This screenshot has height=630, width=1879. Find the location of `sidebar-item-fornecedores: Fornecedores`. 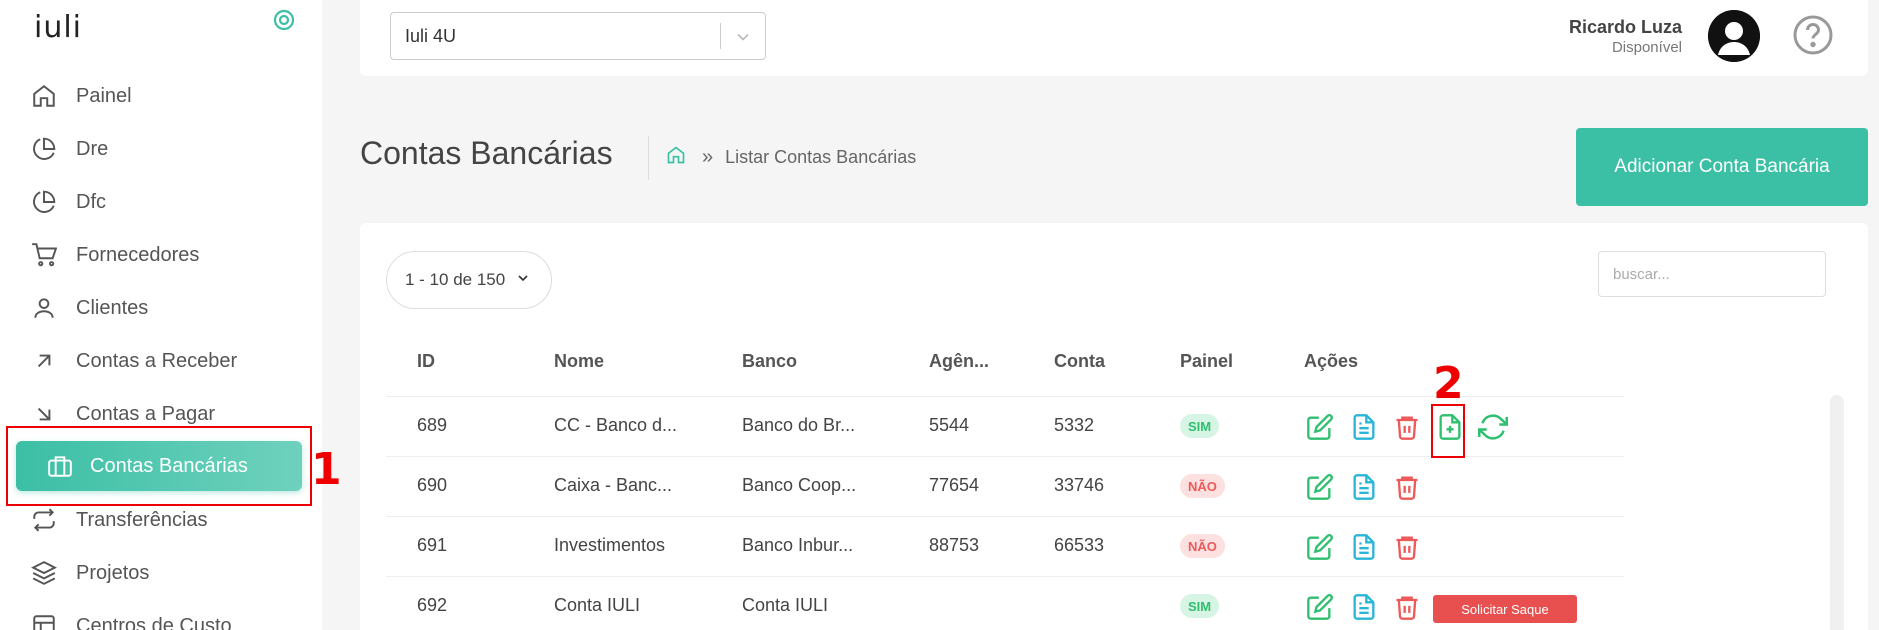

sidebar-item-fornecedores: Fornecedores is located at coordinates (114, 255).